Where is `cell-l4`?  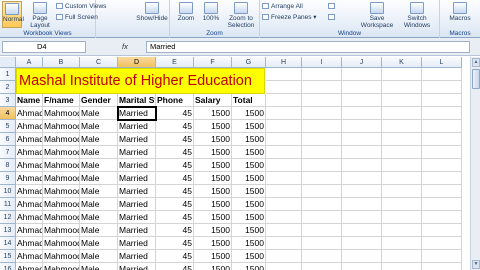
cell-l4 is located at coordinates (442, 113).